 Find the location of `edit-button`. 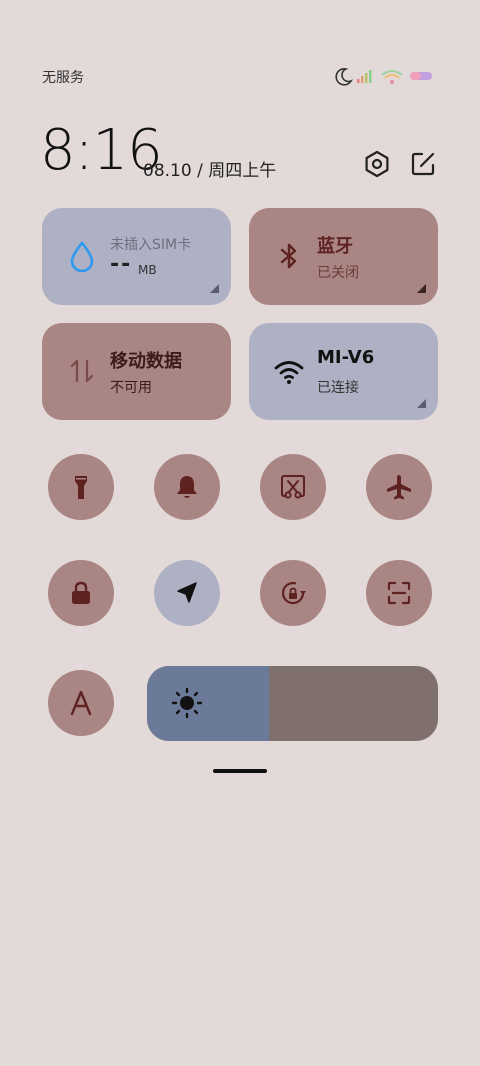

edit-button is located at coordinates (423, 164).